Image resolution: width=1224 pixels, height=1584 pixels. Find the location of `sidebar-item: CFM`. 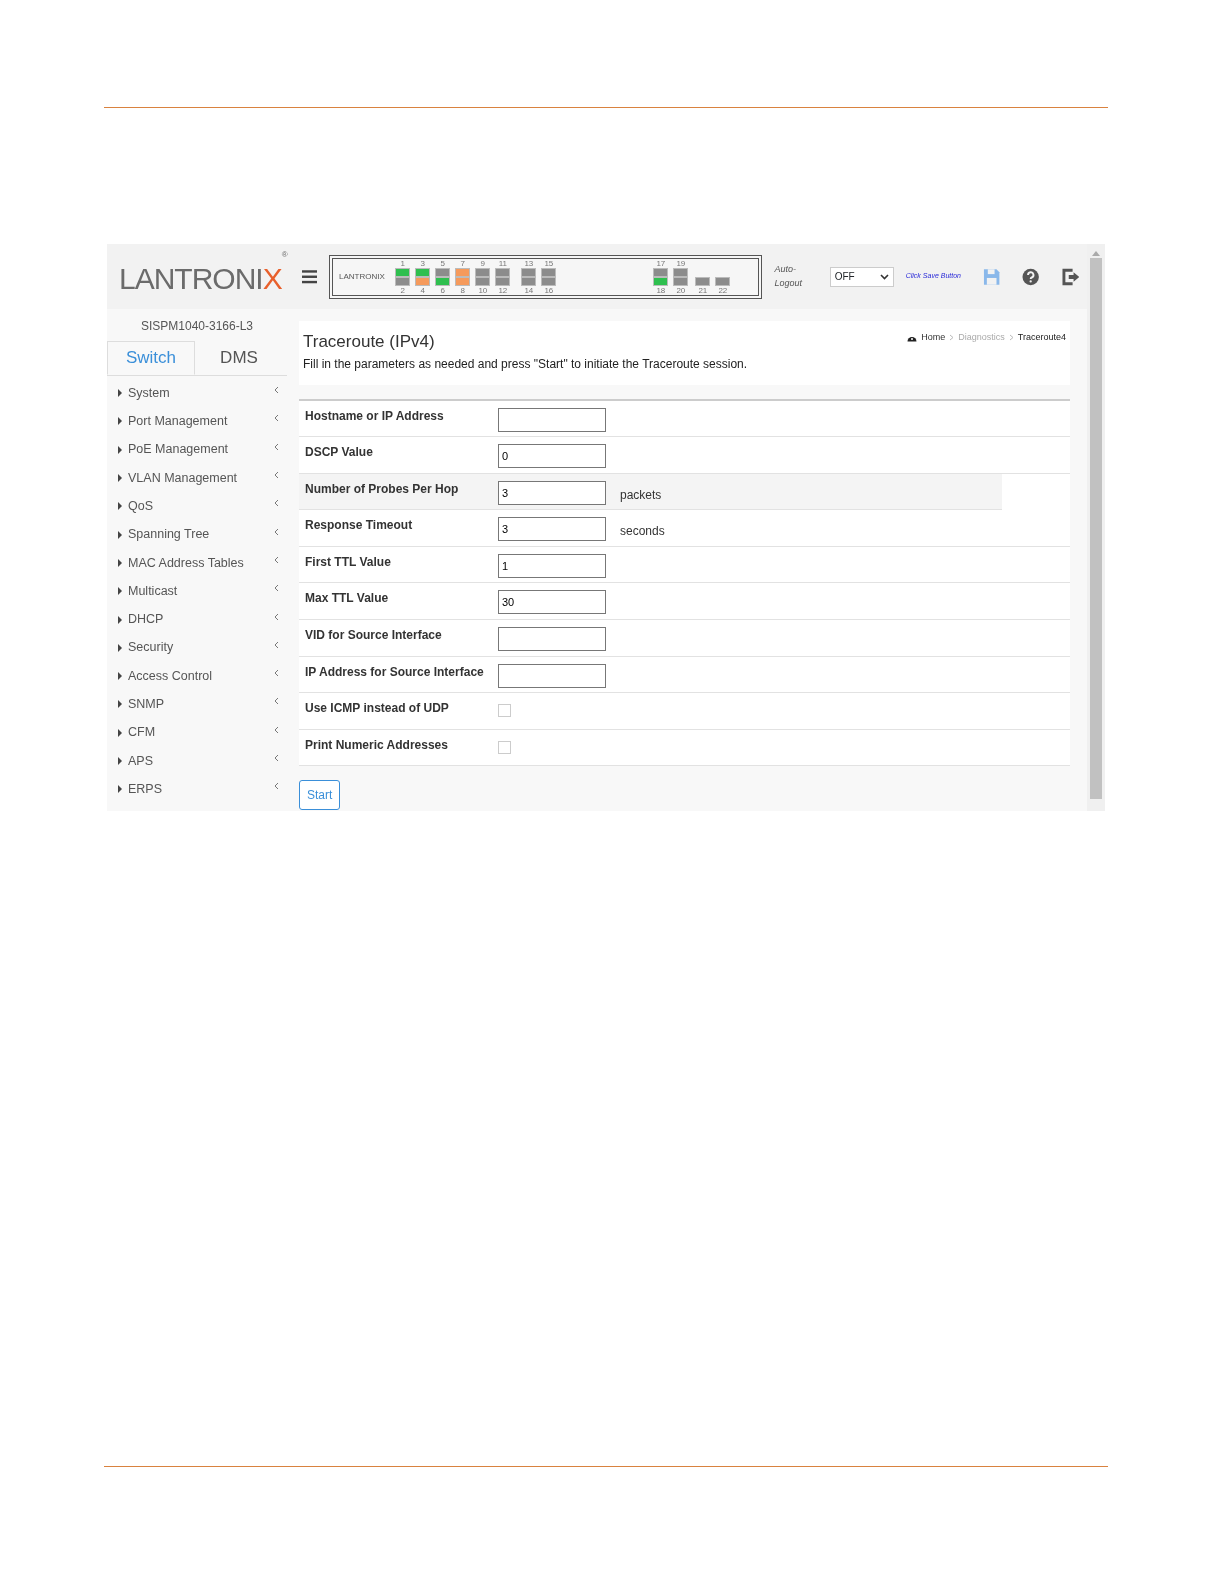

sidebar-item: CFM is located at coordinates (197, 732).